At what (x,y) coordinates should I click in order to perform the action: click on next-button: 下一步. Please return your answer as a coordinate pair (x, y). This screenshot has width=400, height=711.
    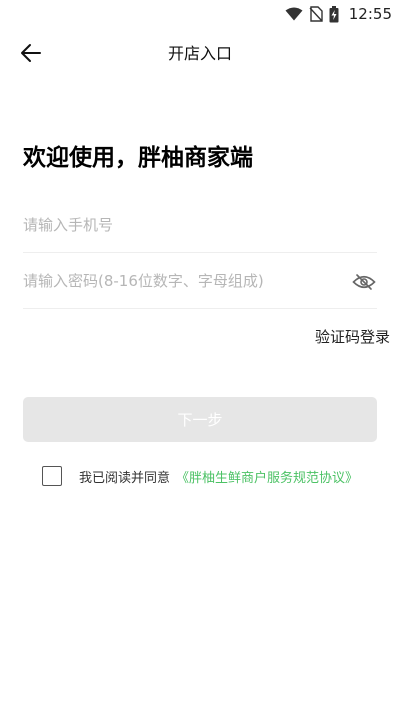
    Looking at the image, I should click on (200, 419).